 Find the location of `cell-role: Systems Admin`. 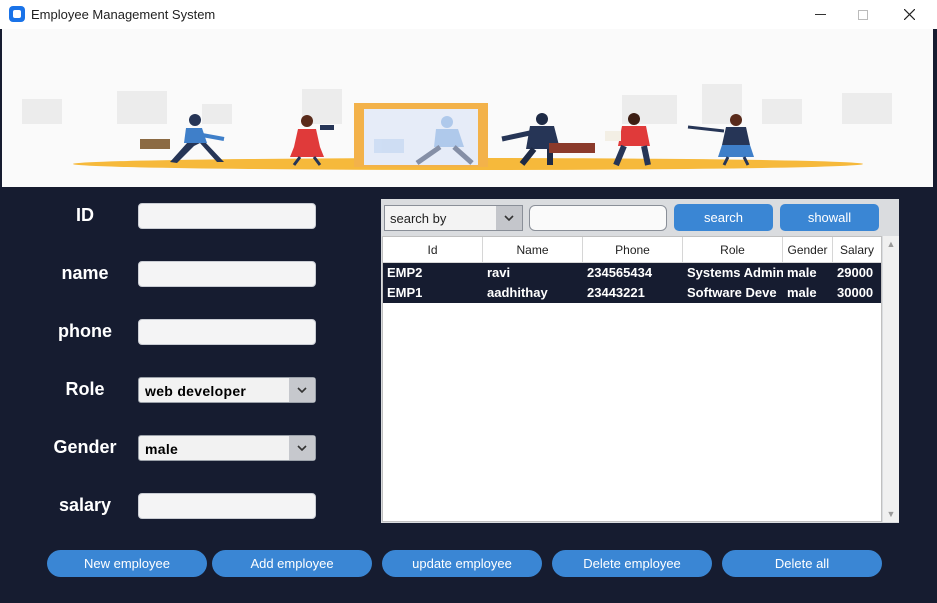

cell-role: Systems Admin is located at coordinates (735, 272).